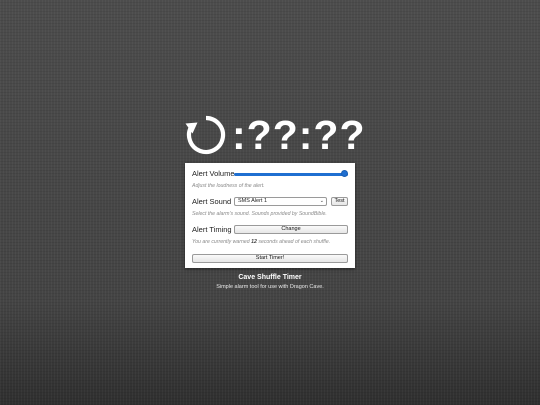 The width and height of the screenshot is (540, 405). What do you see at coordinates (253, 201) in the screenshot?
I see `sound-select-value: SMS Alert 1` at bounding box center [253, 201].